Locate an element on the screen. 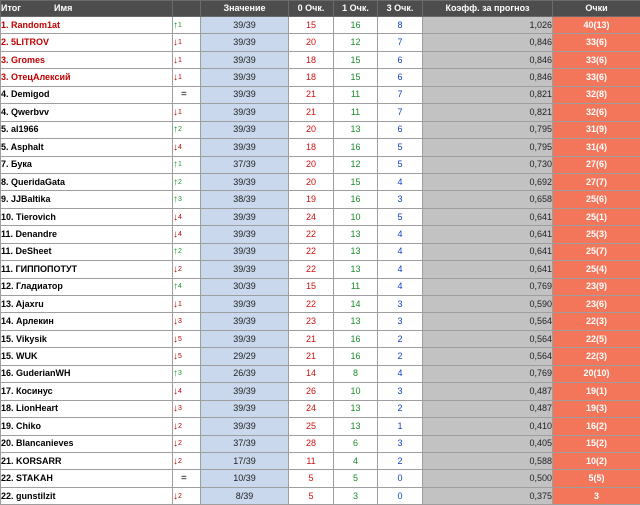  table-row: 12. Гладиатор430/39151140,76923(9) is located at coordinates (320, 286).